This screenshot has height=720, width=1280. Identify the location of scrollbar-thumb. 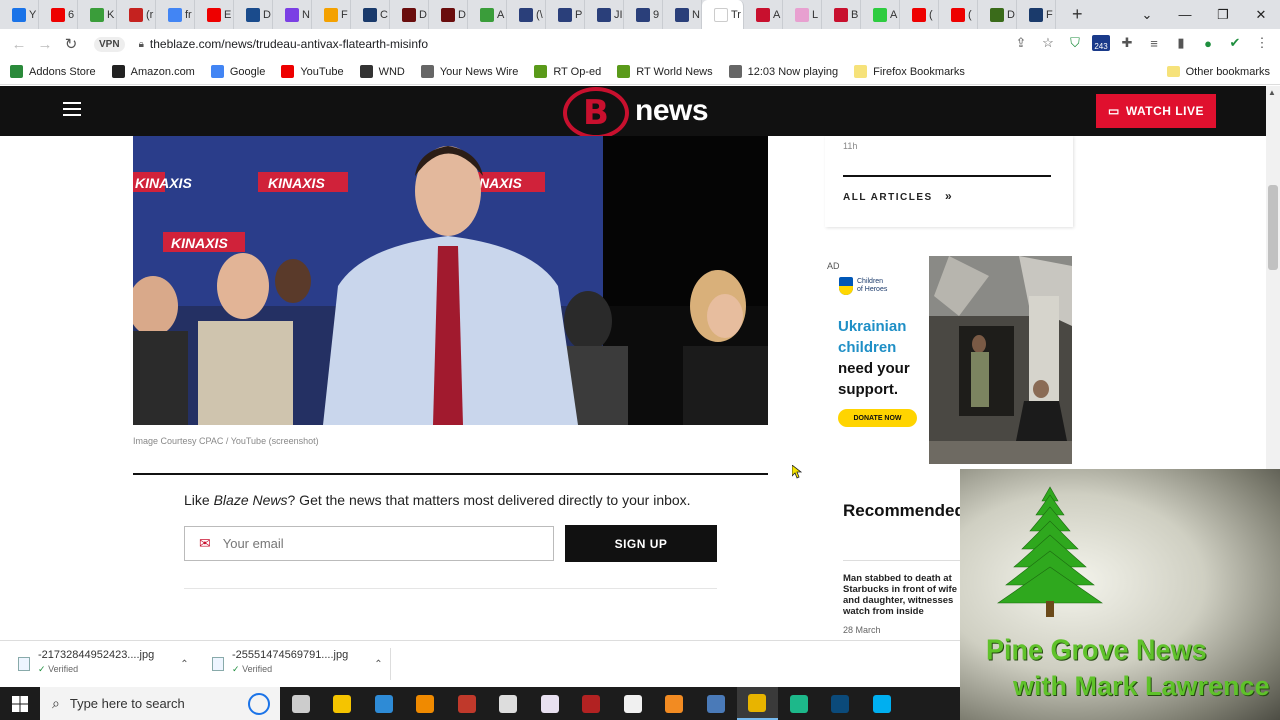
(1273, 227).